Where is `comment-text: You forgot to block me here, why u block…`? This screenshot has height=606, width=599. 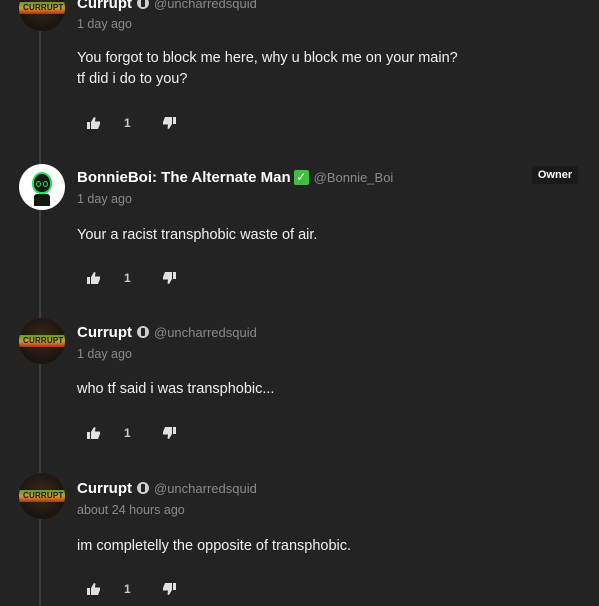
comment-text: You forgot to block me here, why u block… is located at coordinates (267, 69).